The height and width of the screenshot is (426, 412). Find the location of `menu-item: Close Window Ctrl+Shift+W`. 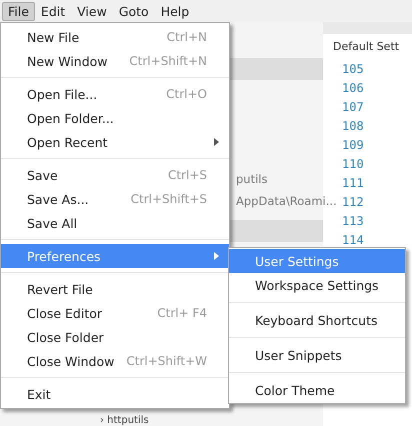

menu-item: Close Window Ctrl+Shift+W is located at coordinates (115, 361).